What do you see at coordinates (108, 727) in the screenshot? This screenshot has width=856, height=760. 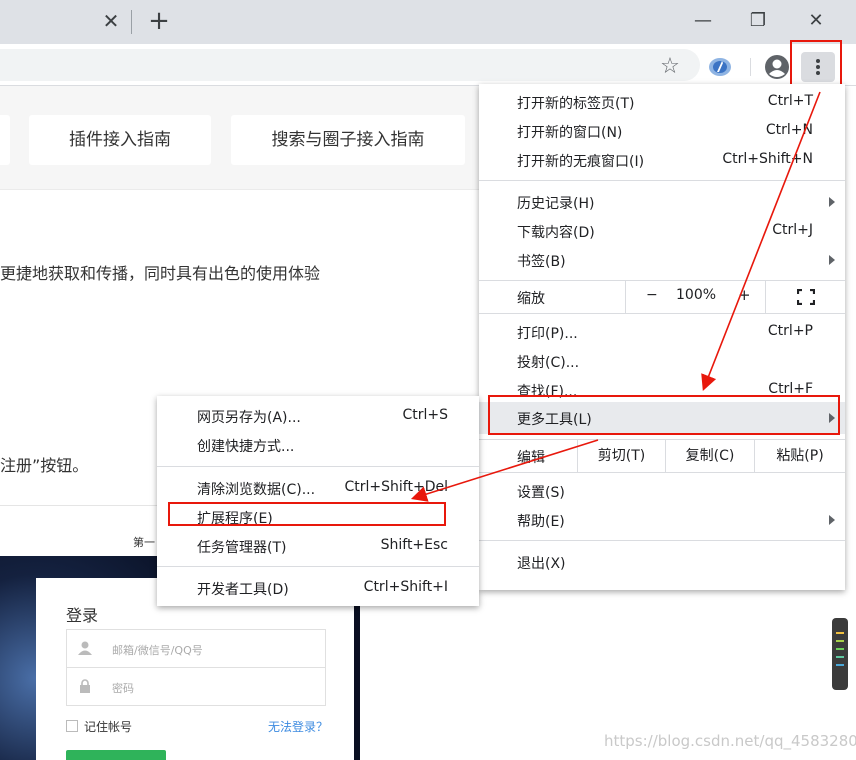 I see `remember-label: 记住帐号` at bounding box center [108, 727].